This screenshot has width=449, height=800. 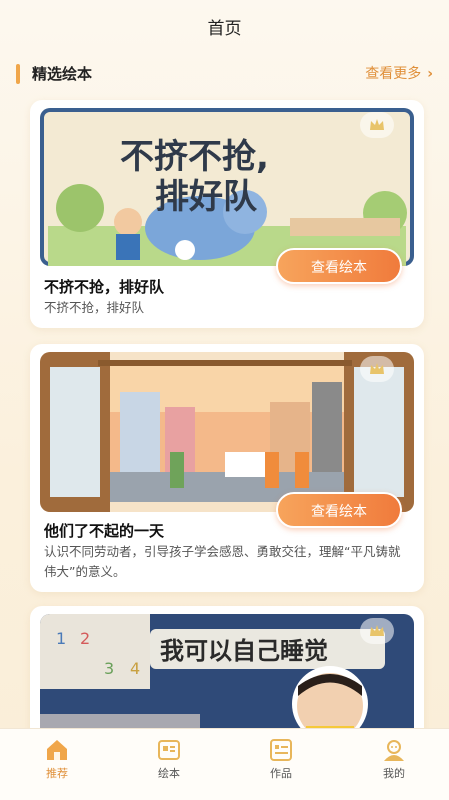 I want to click on section-title: 精选绘本, so click(x=62, y=74).